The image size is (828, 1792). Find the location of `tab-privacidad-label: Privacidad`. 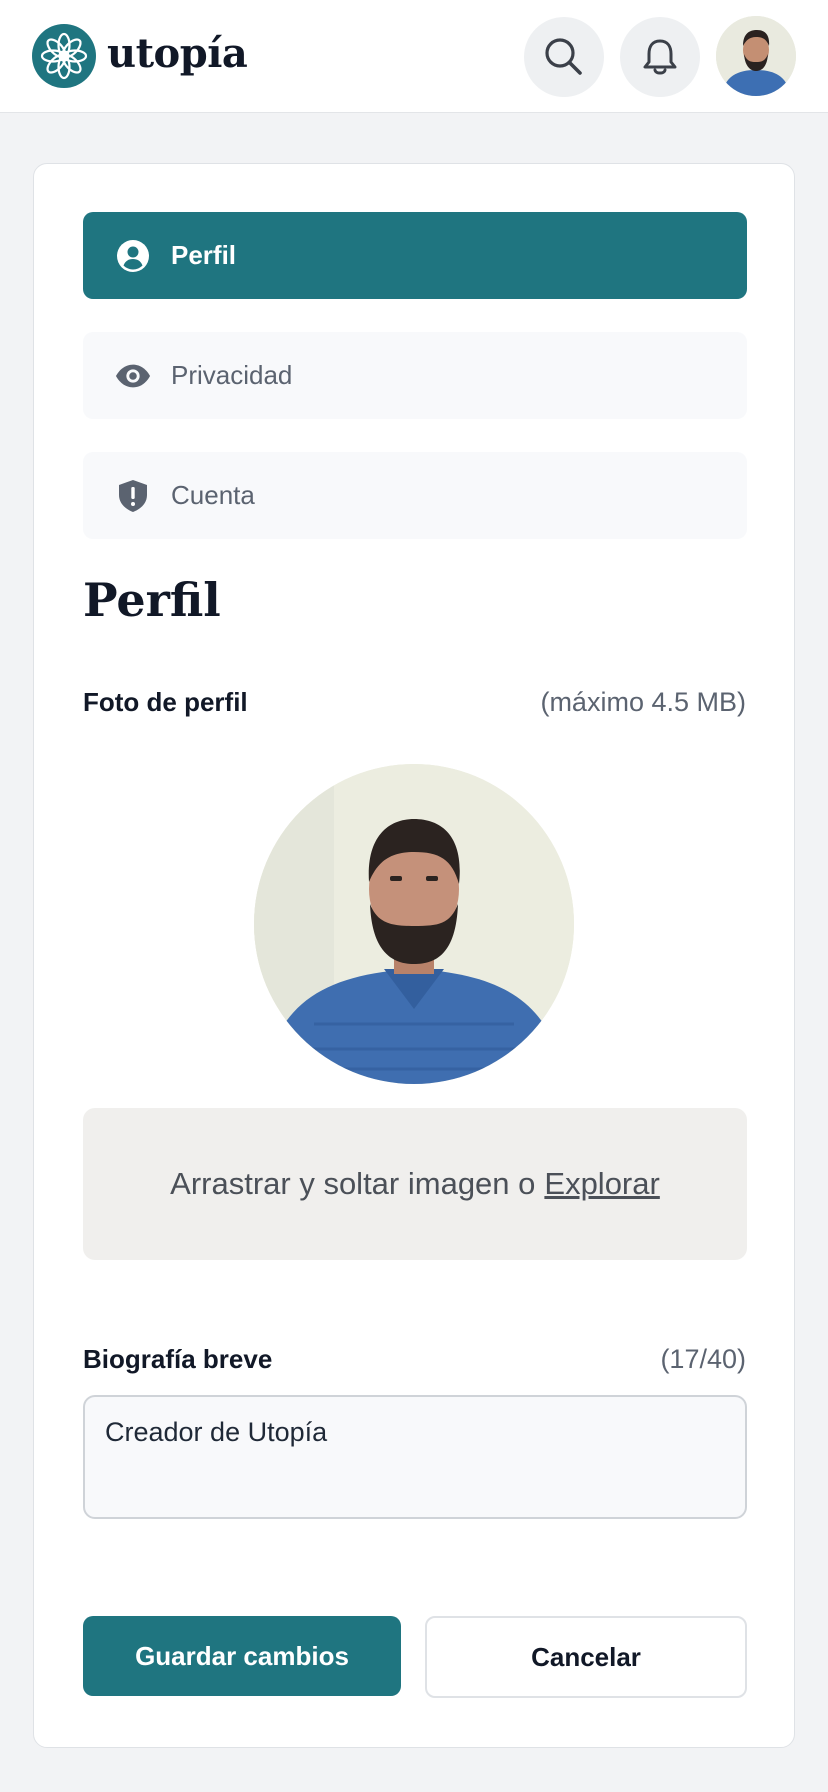

tab-privacidad-label: Privacidad is located at coordinates (232, 375).